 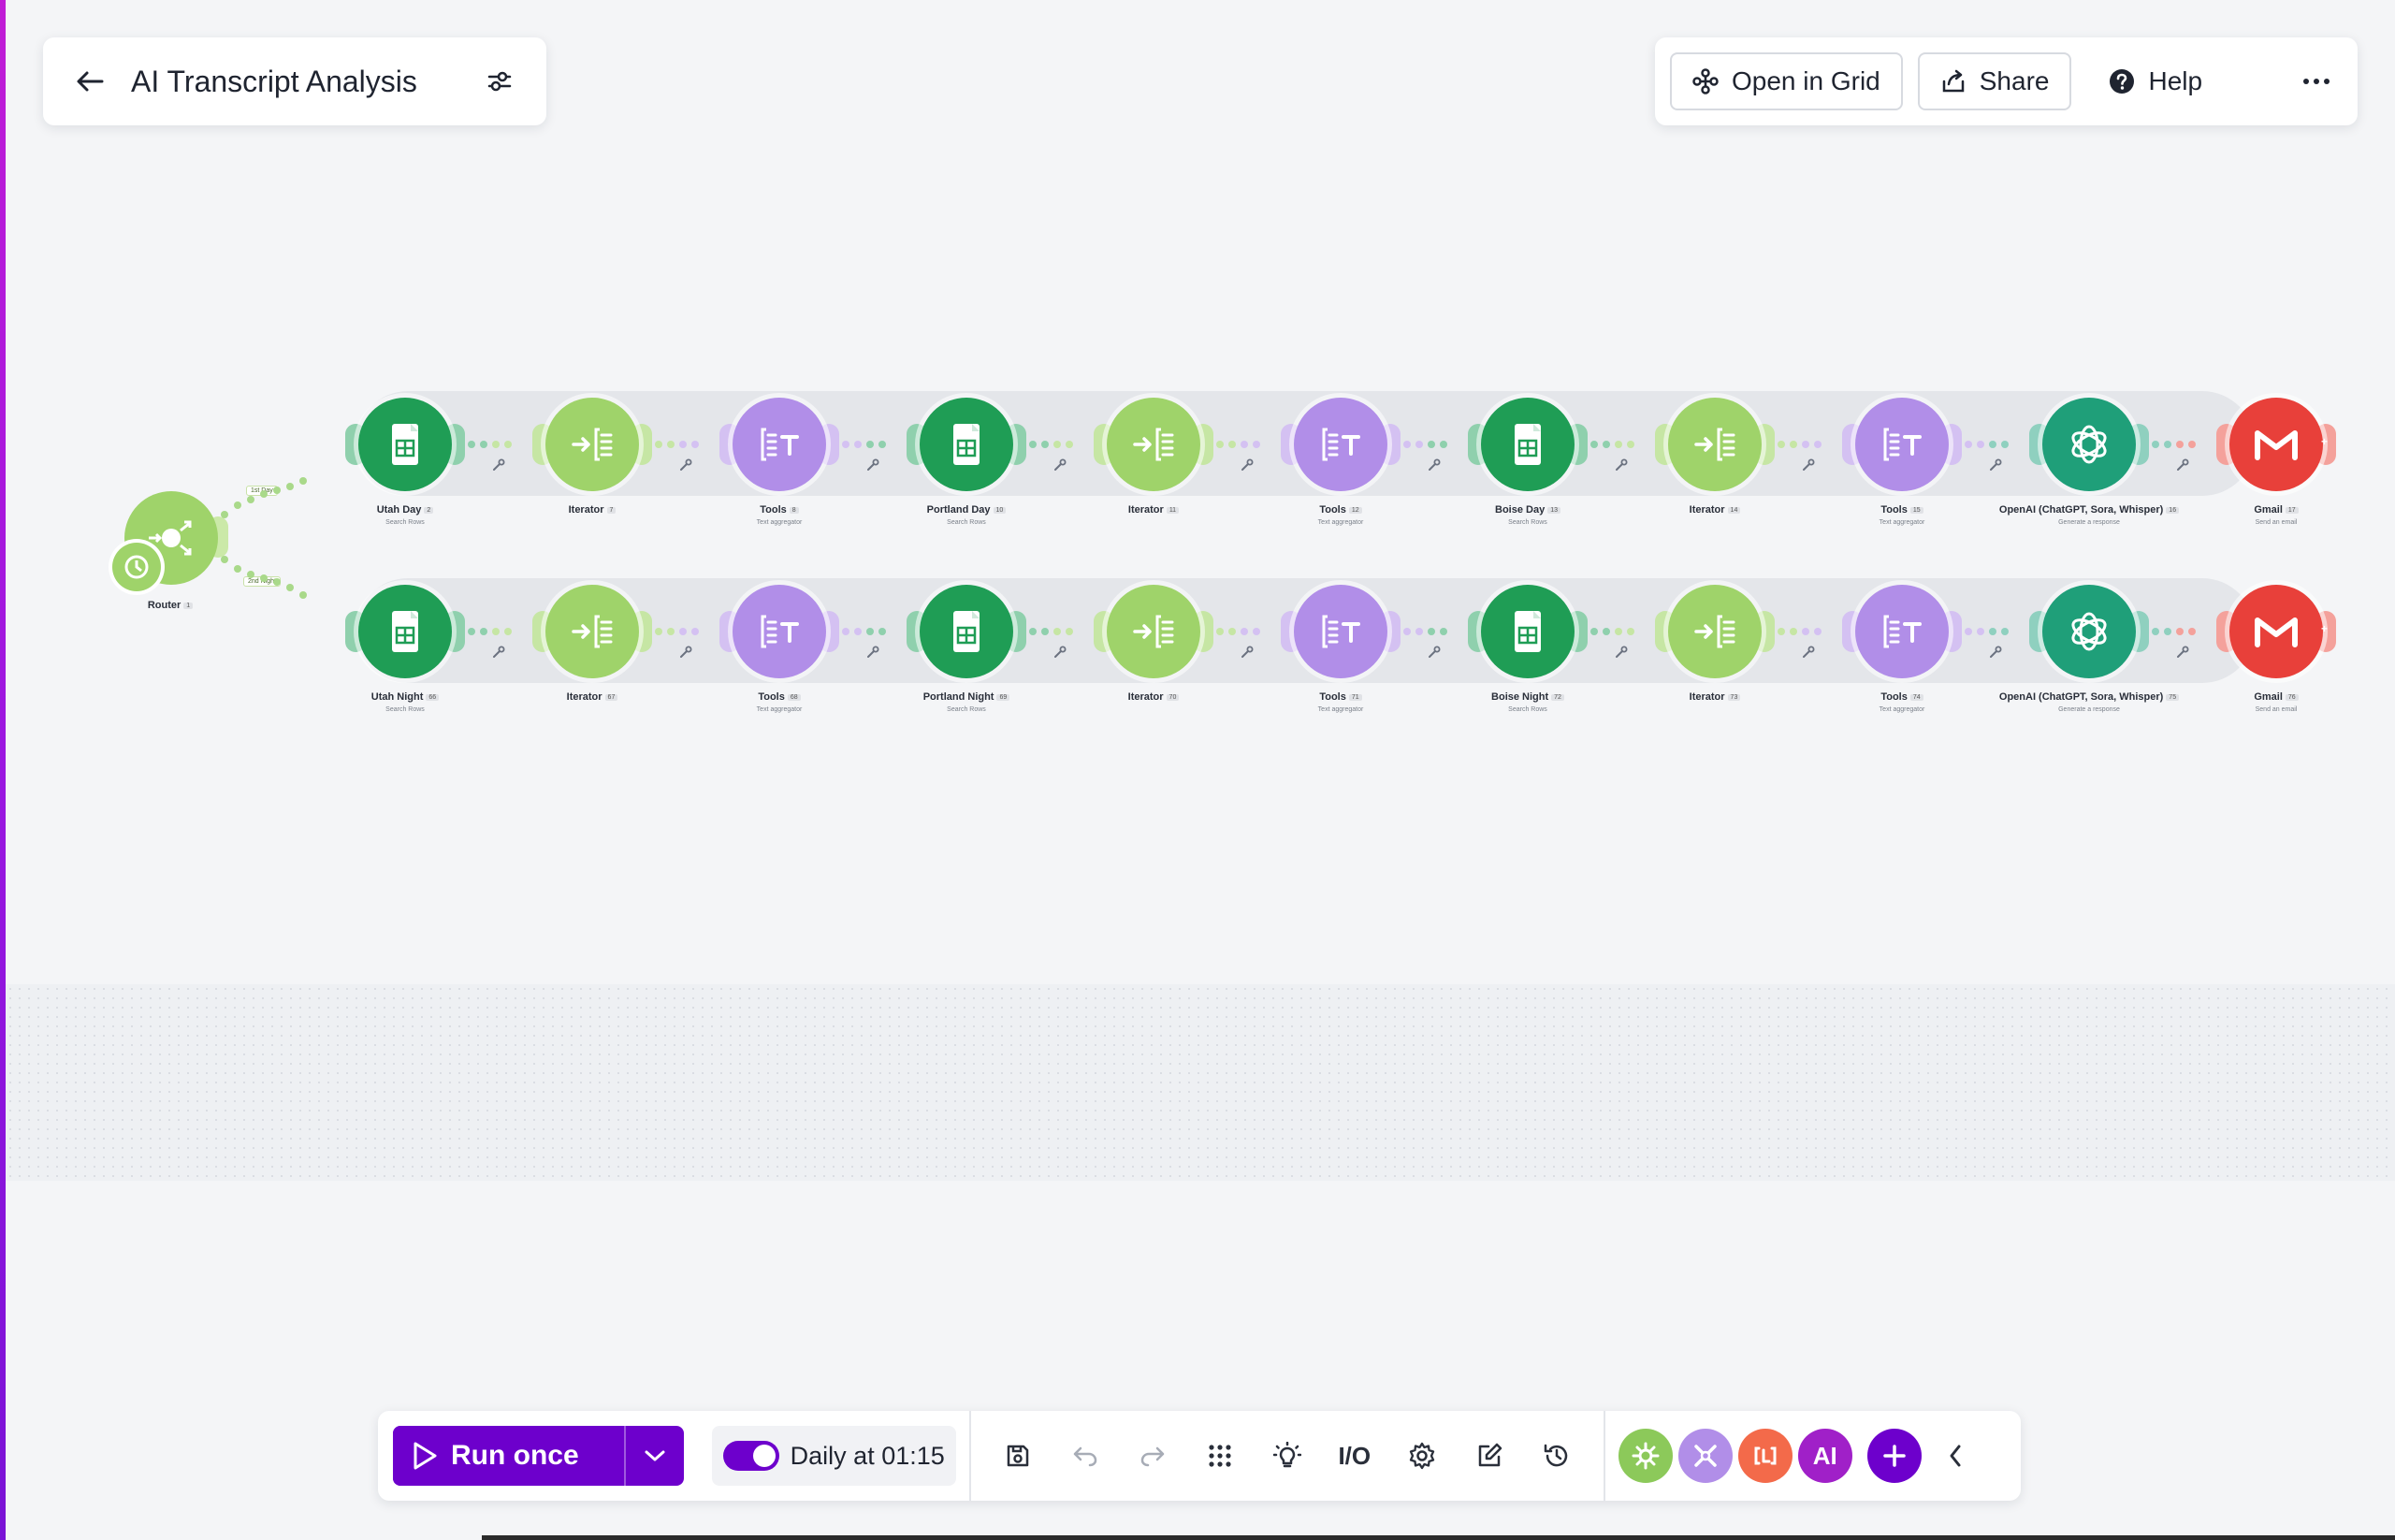 What do you see at coordinates (90, 81) in the screenshot?
I see `back-button` at bounding box center [90, 81].